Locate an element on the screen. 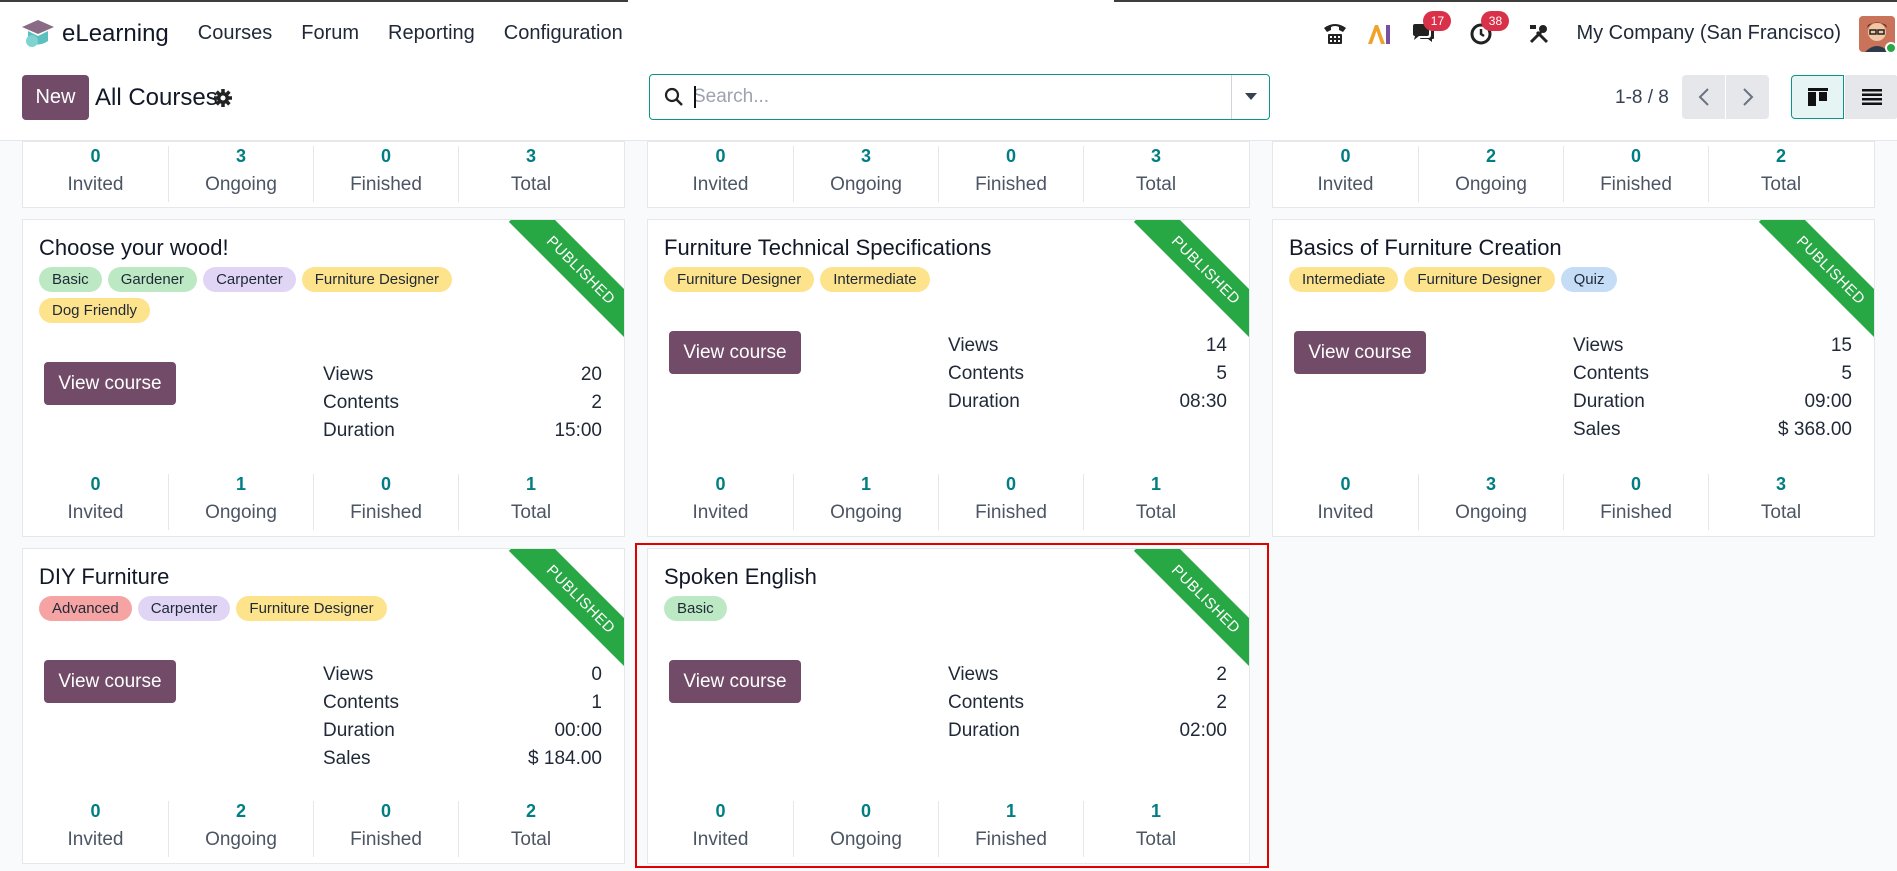  online-status-dot is located at coordinates (1890, 46).